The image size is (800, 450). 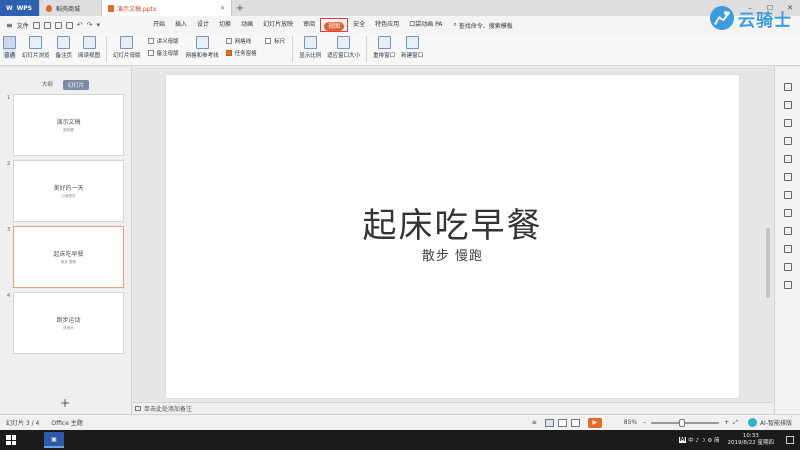 What do you see at coordinates (452, 254) in the screenshot?
I see `slide-subtitle: 散步 慢跑` at bounding box center [452, 254].